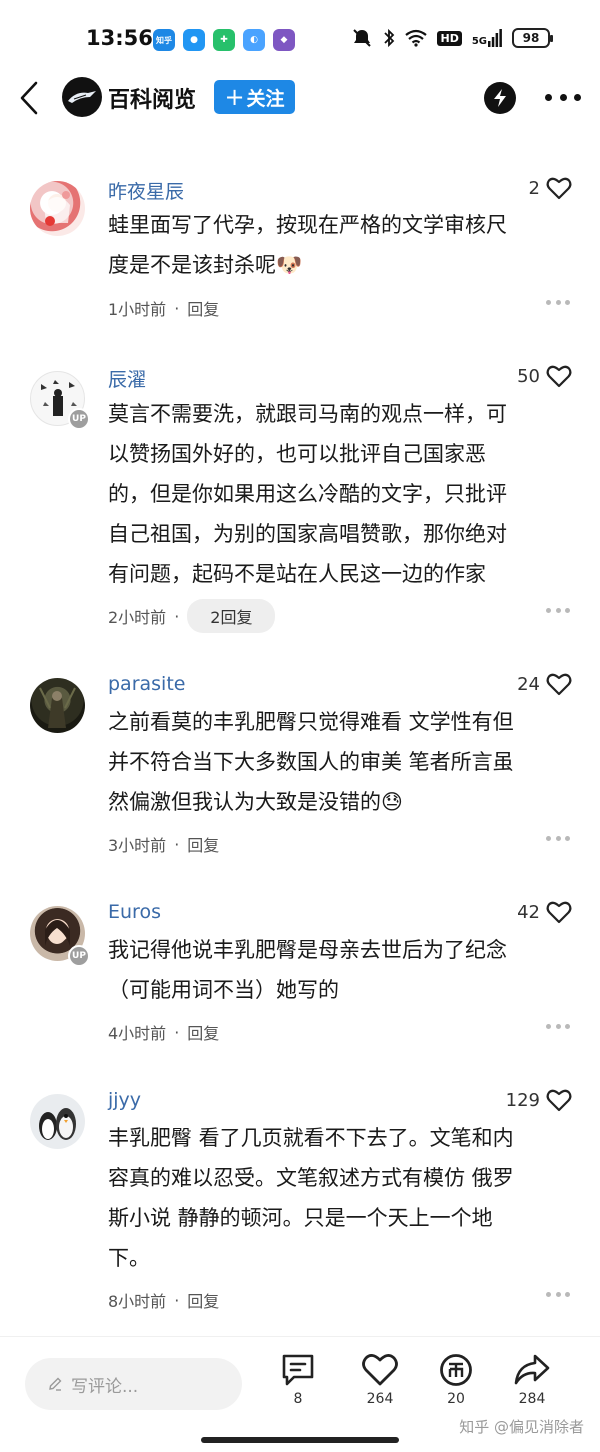 This screenshot has width=600, height=1452. Describe the element at coordinates (297, 454) in the screenshot. I see `comment-text-line: 以赞扬国外好的，也可以批评自己国家恶` at that location.